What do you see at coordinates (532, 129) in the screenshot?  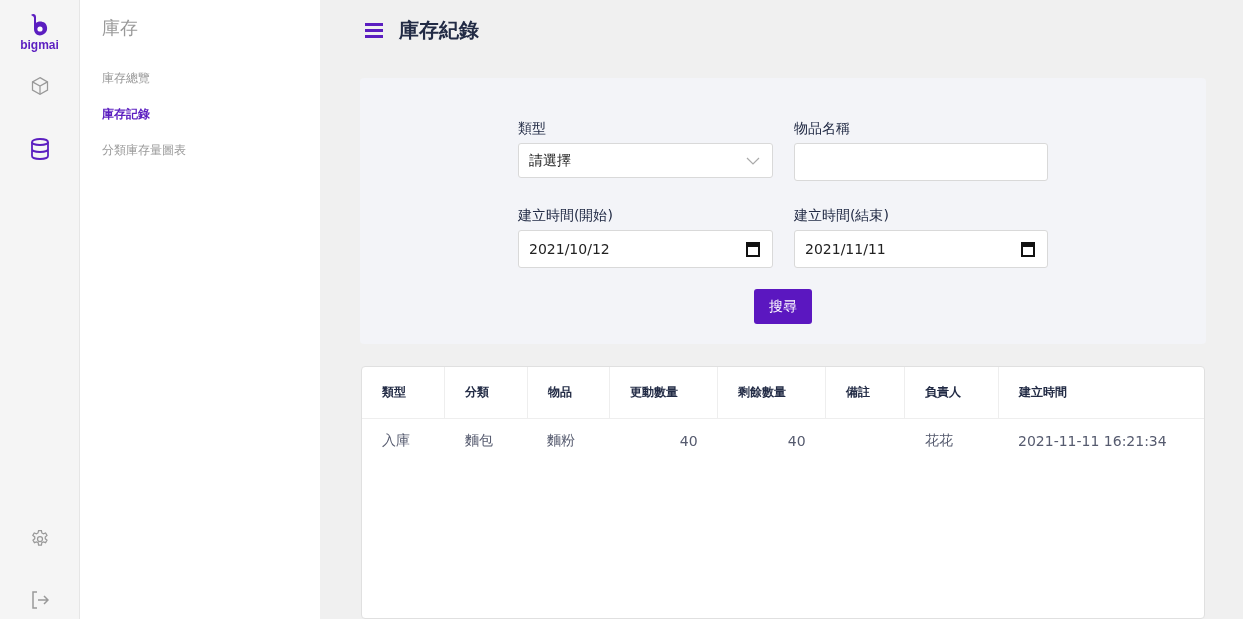 I see `field-label: 類型` at bounding box center [532, 129].